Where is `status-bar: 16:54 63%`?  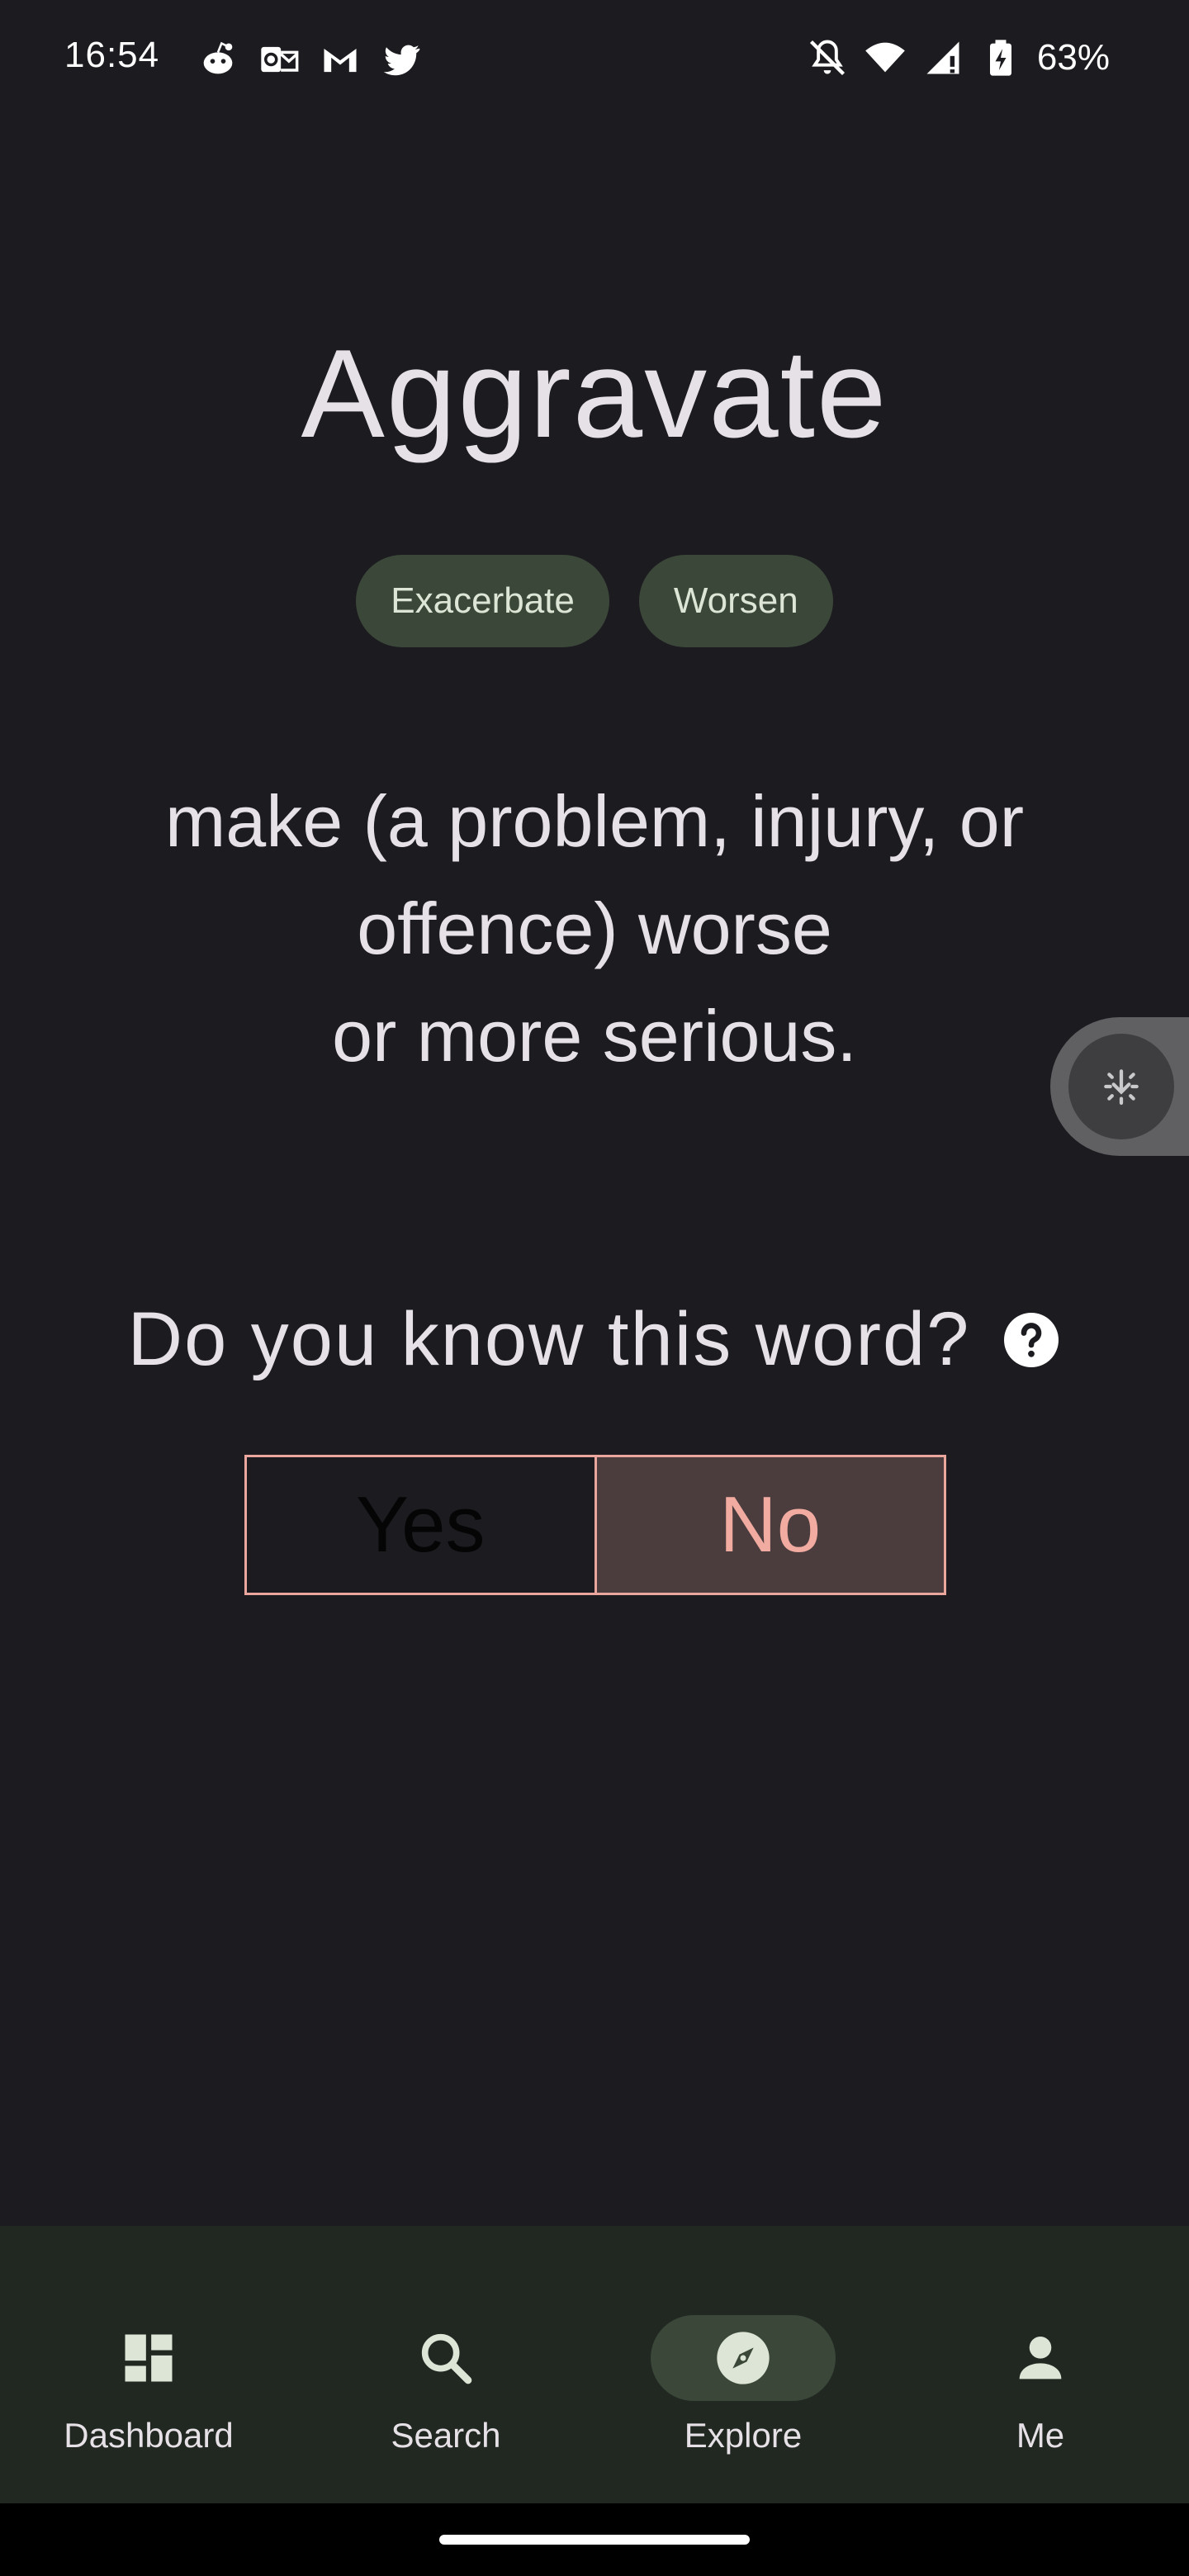 status-bar: 16:54 63% is located at coordinates (594, 58).